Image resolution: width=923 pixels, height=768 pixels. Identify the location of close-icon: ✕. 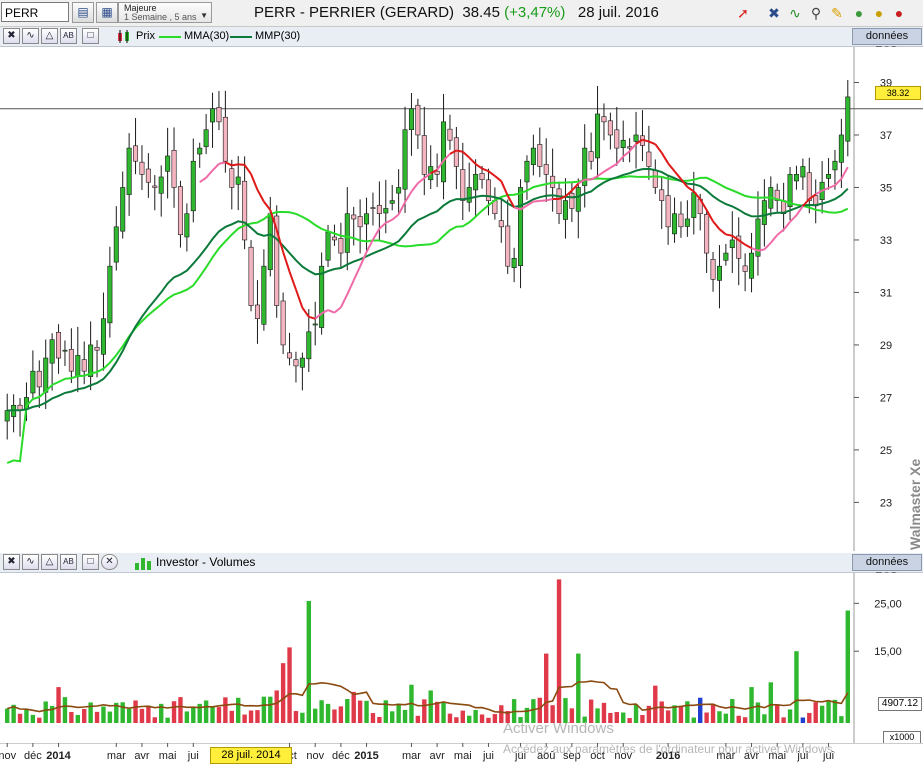
(109, 562).